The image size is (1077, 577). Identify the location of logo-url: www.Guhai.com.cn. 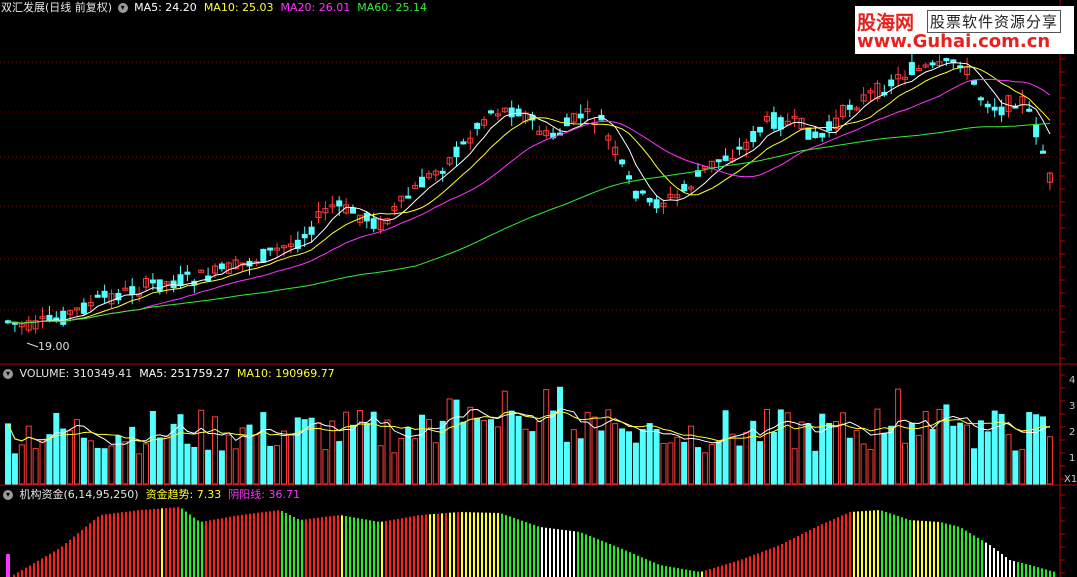
(954, 41).